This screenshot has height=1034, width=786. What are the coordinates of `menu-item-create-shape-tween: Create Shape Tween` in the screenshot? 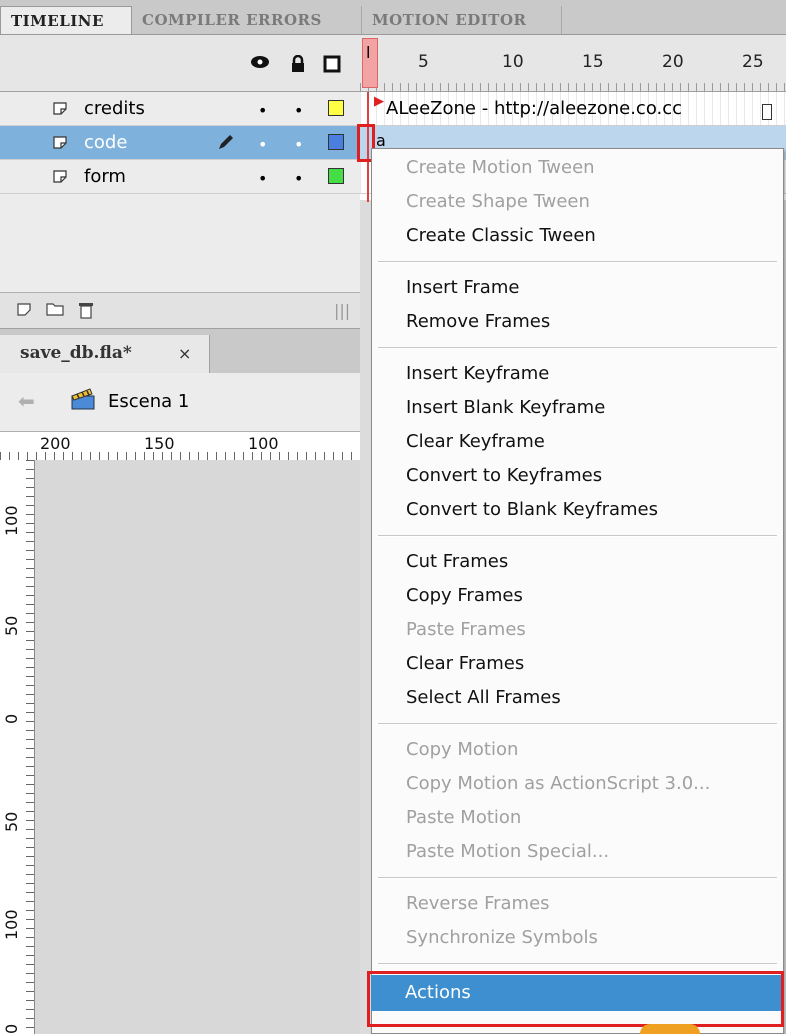 It's located at (498, 201).